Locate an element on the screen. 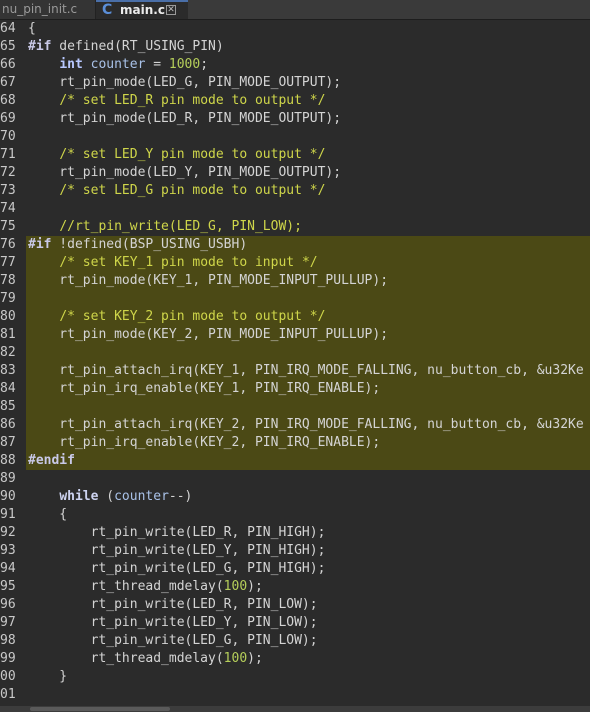  editor-tab-bar: nu_pin_init.c C main.c ✕ is located at coordinates (295, 10).